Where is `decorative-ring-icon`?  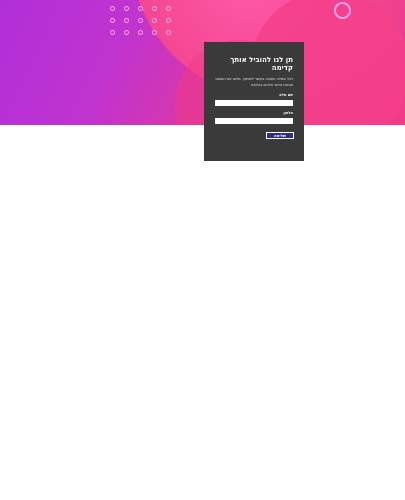 decorative-ring-icon is located at coordinates (342, 10).